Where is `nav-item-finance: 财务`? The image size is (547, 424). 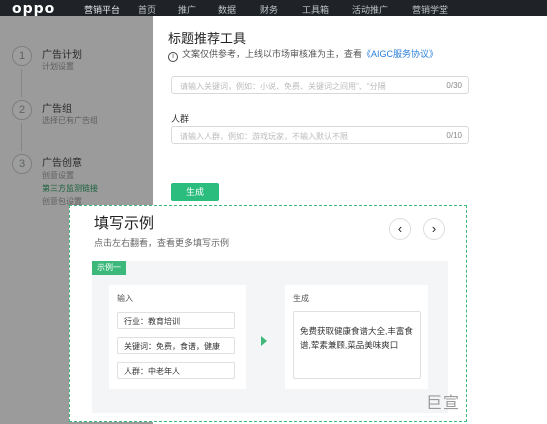 nav-item-finance: 财务 is located at coordinates (269, 9).